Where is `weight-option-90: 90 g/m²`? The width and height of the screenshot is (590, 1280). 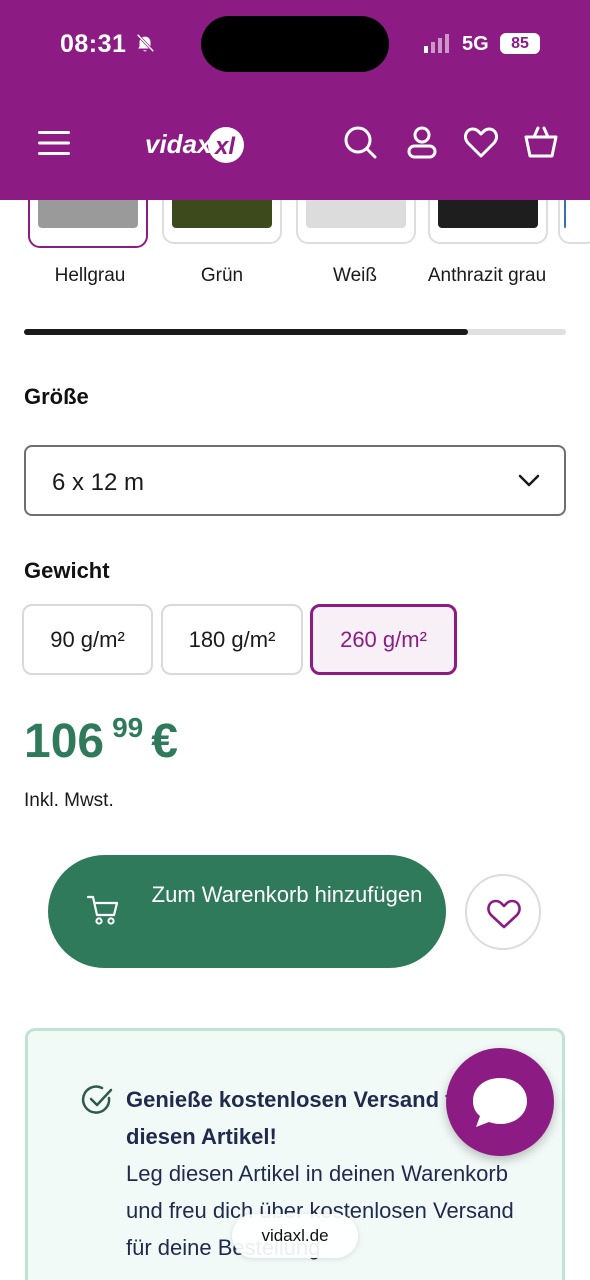
weight-option-90: 90 g/m² is located at coordinates (87, 639).